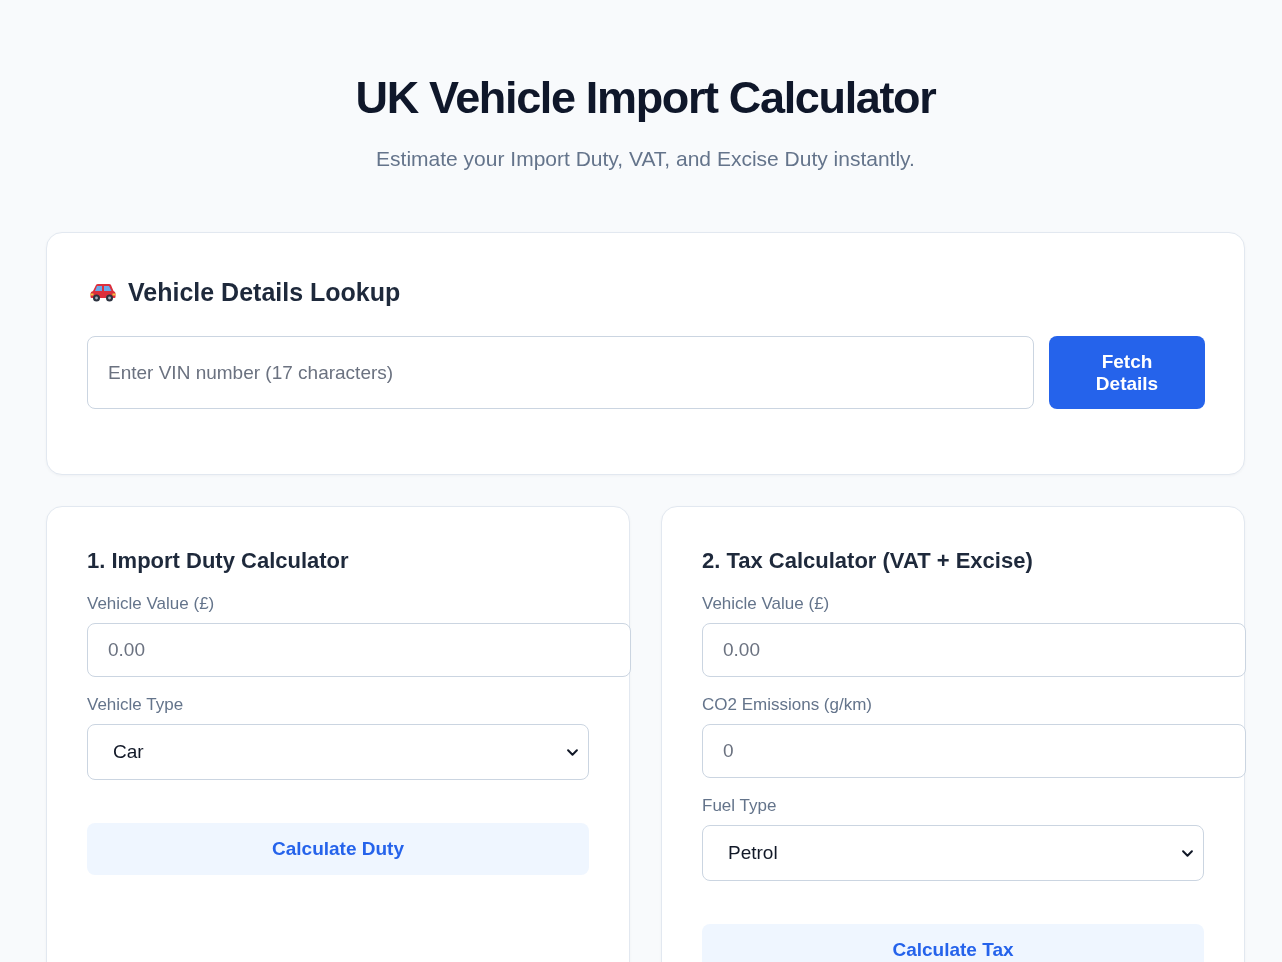 This screenshot has height=962, width=1282. I want to click on page-subtitle: Estimate your Import Duty, VAT, and Excise Duty instantly., so click(645, 159).